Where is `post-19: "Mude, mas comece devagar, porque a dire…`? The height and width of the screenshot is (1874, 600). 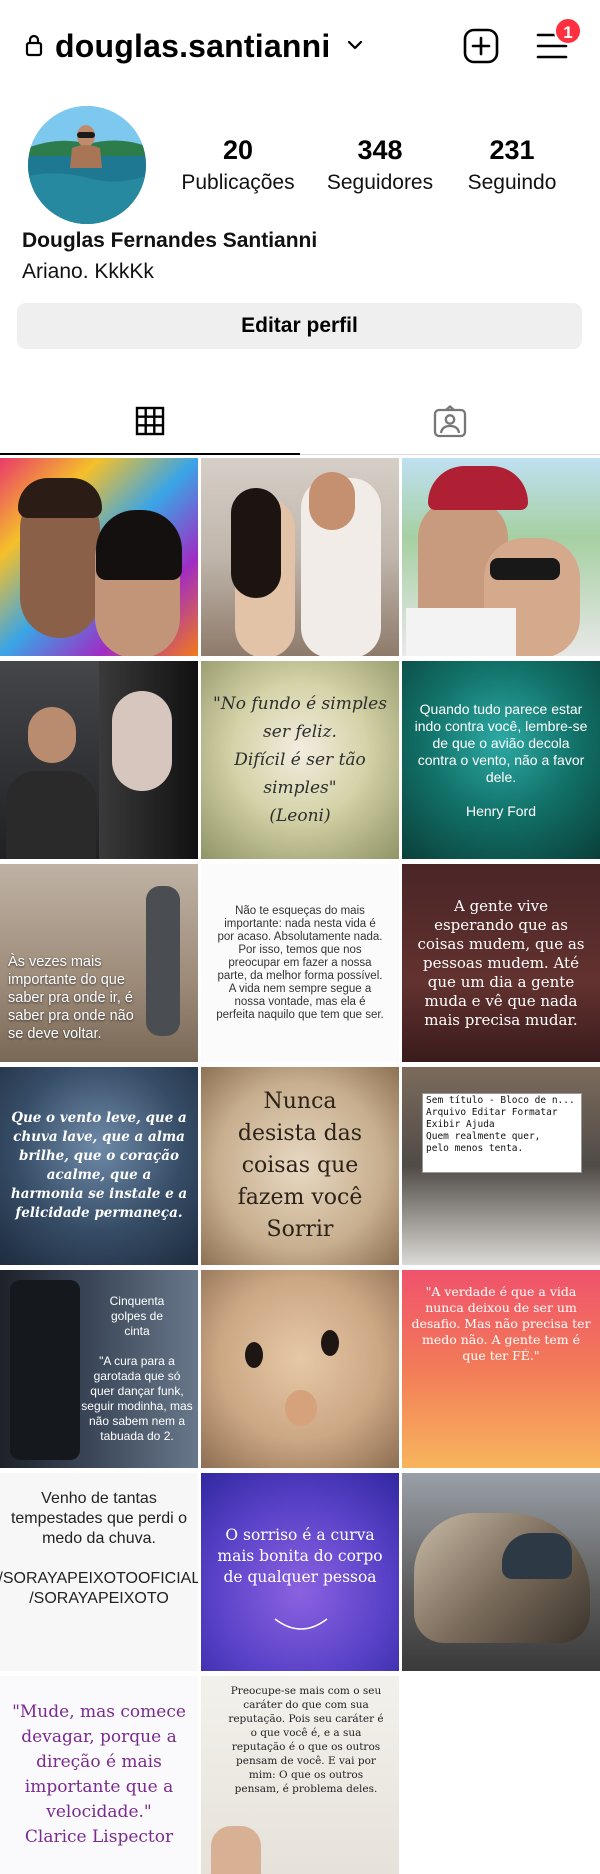
post-19: "Mude, mas comece devagar, porque a dire… is located at coordinates (99, 1775).